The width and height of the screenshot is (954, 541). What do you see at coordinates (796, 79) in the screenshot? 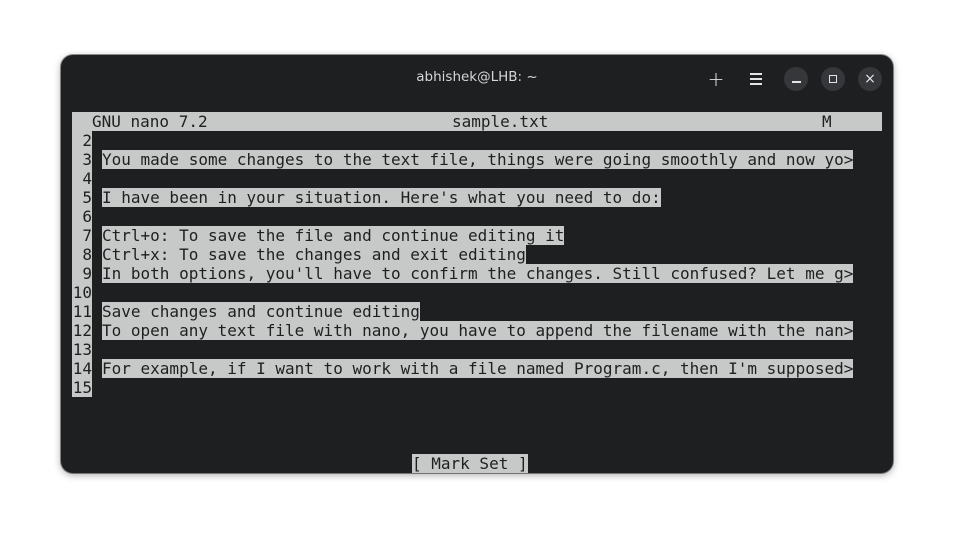
I see `minimize-button` at bounding box center [796, 79].